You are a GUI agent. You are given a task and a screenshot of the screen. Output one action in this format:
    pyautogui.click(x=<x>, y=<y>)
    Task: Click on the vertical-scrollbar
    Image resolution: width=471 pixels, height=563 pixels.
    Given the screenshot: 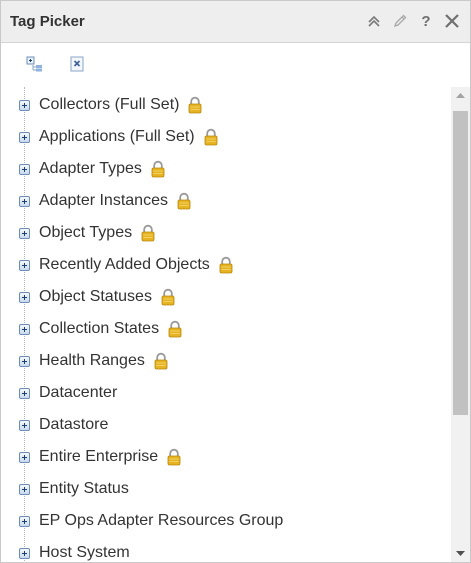 What is the action you would take?
    pyautogui.click(x=460, y=324)
    